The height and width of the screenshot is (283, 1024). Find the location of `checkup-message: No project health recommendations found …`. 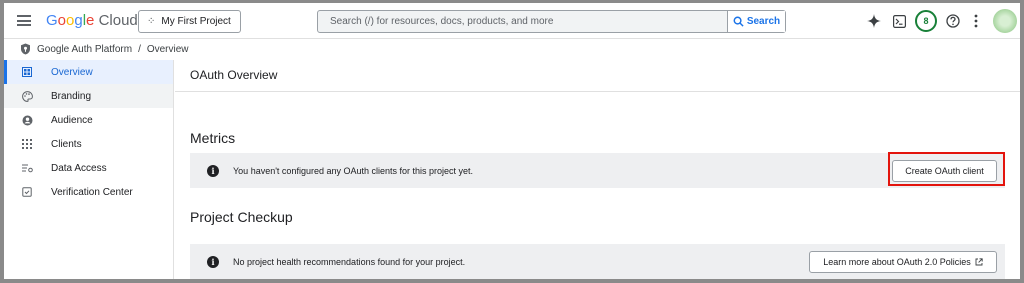

checkup-message: No project health recommendations found … is located at coordinates (349, 261).